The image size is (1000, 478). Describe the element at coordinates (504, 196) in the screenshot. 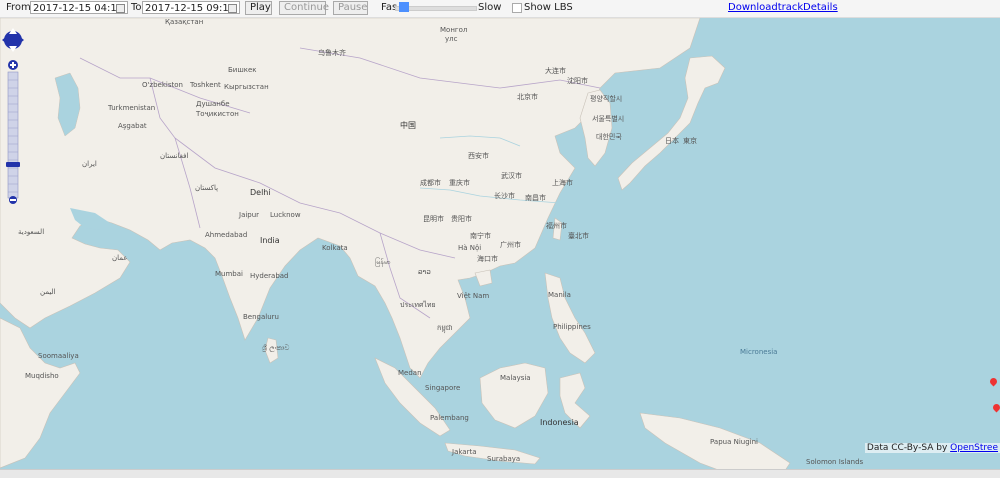

I see `map-label: 长沙市` at that location.